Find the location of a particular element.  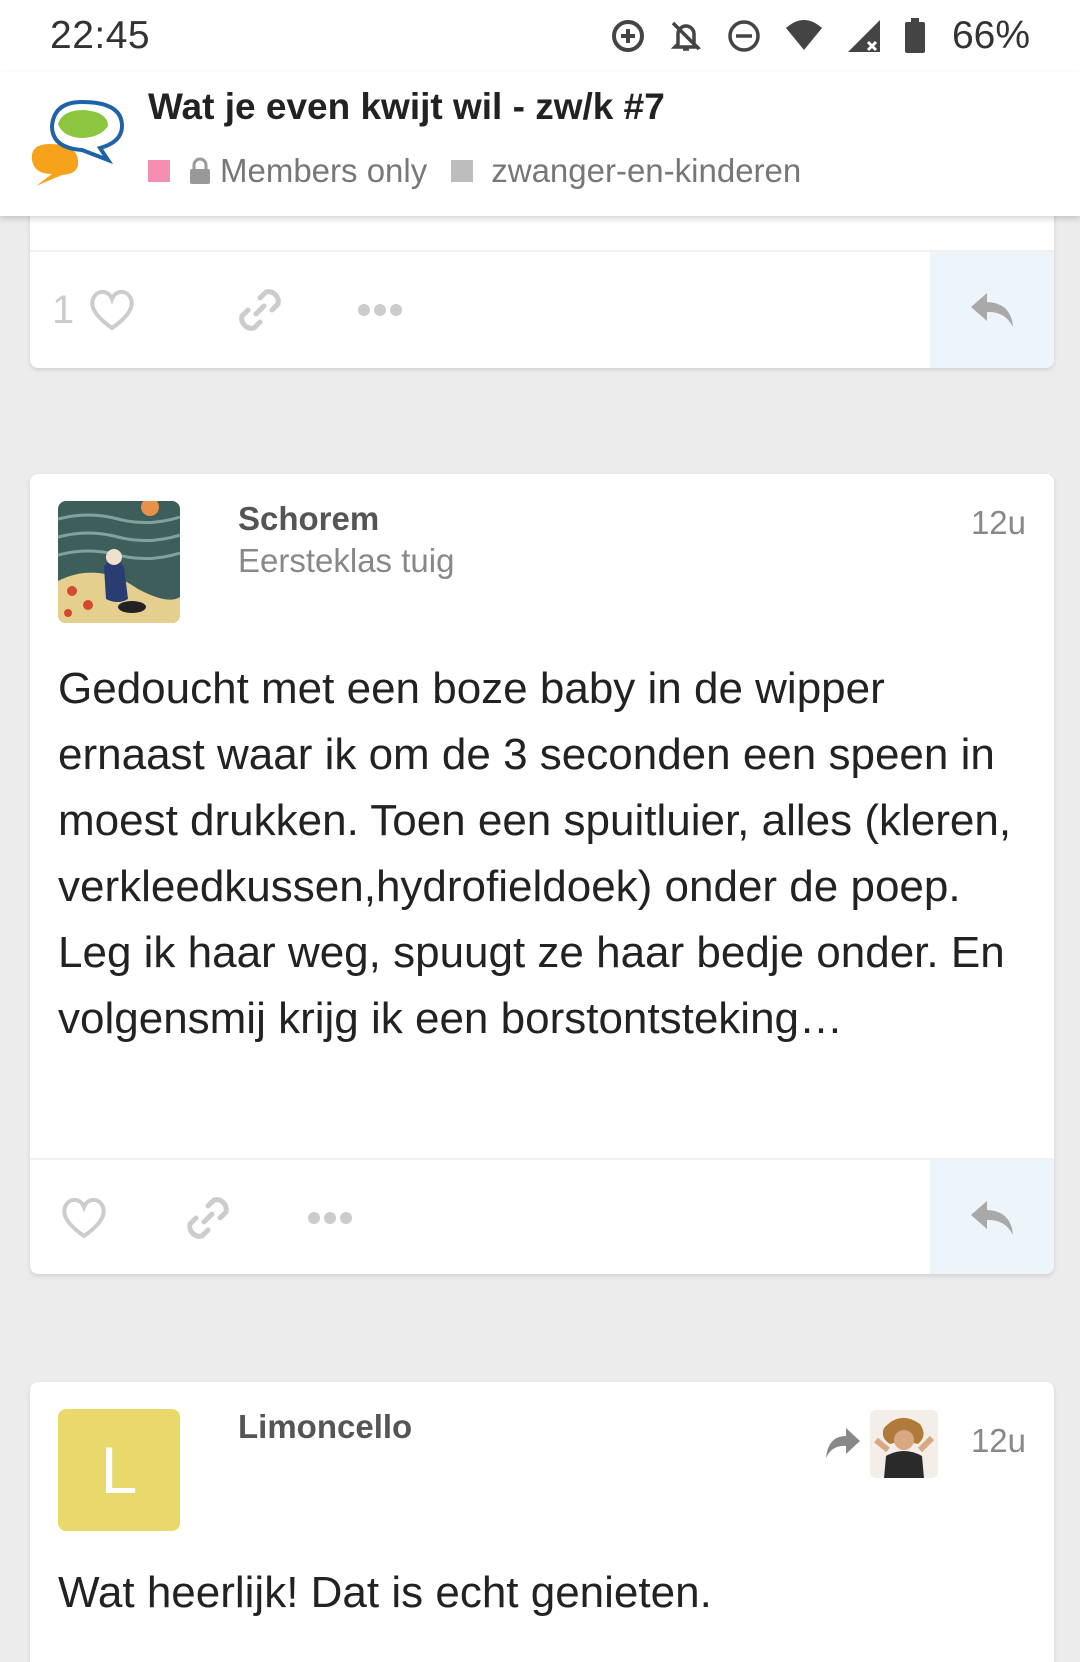

subcategory-color-swatch is located at coordinates (462, 171).